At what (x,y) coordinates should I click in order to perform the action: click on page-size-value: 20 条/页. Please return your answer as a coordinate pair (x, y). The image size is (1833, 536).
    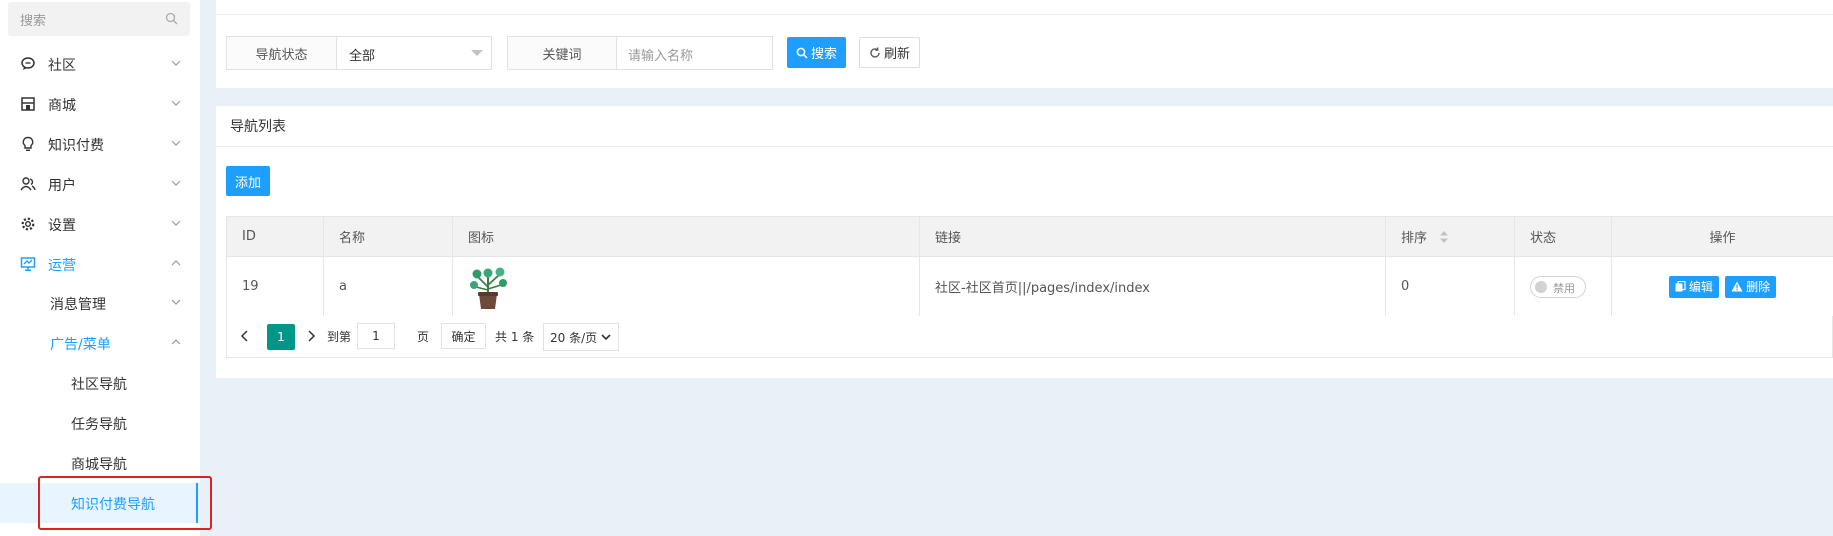
    Looking at the image, I should click on (574, 337).